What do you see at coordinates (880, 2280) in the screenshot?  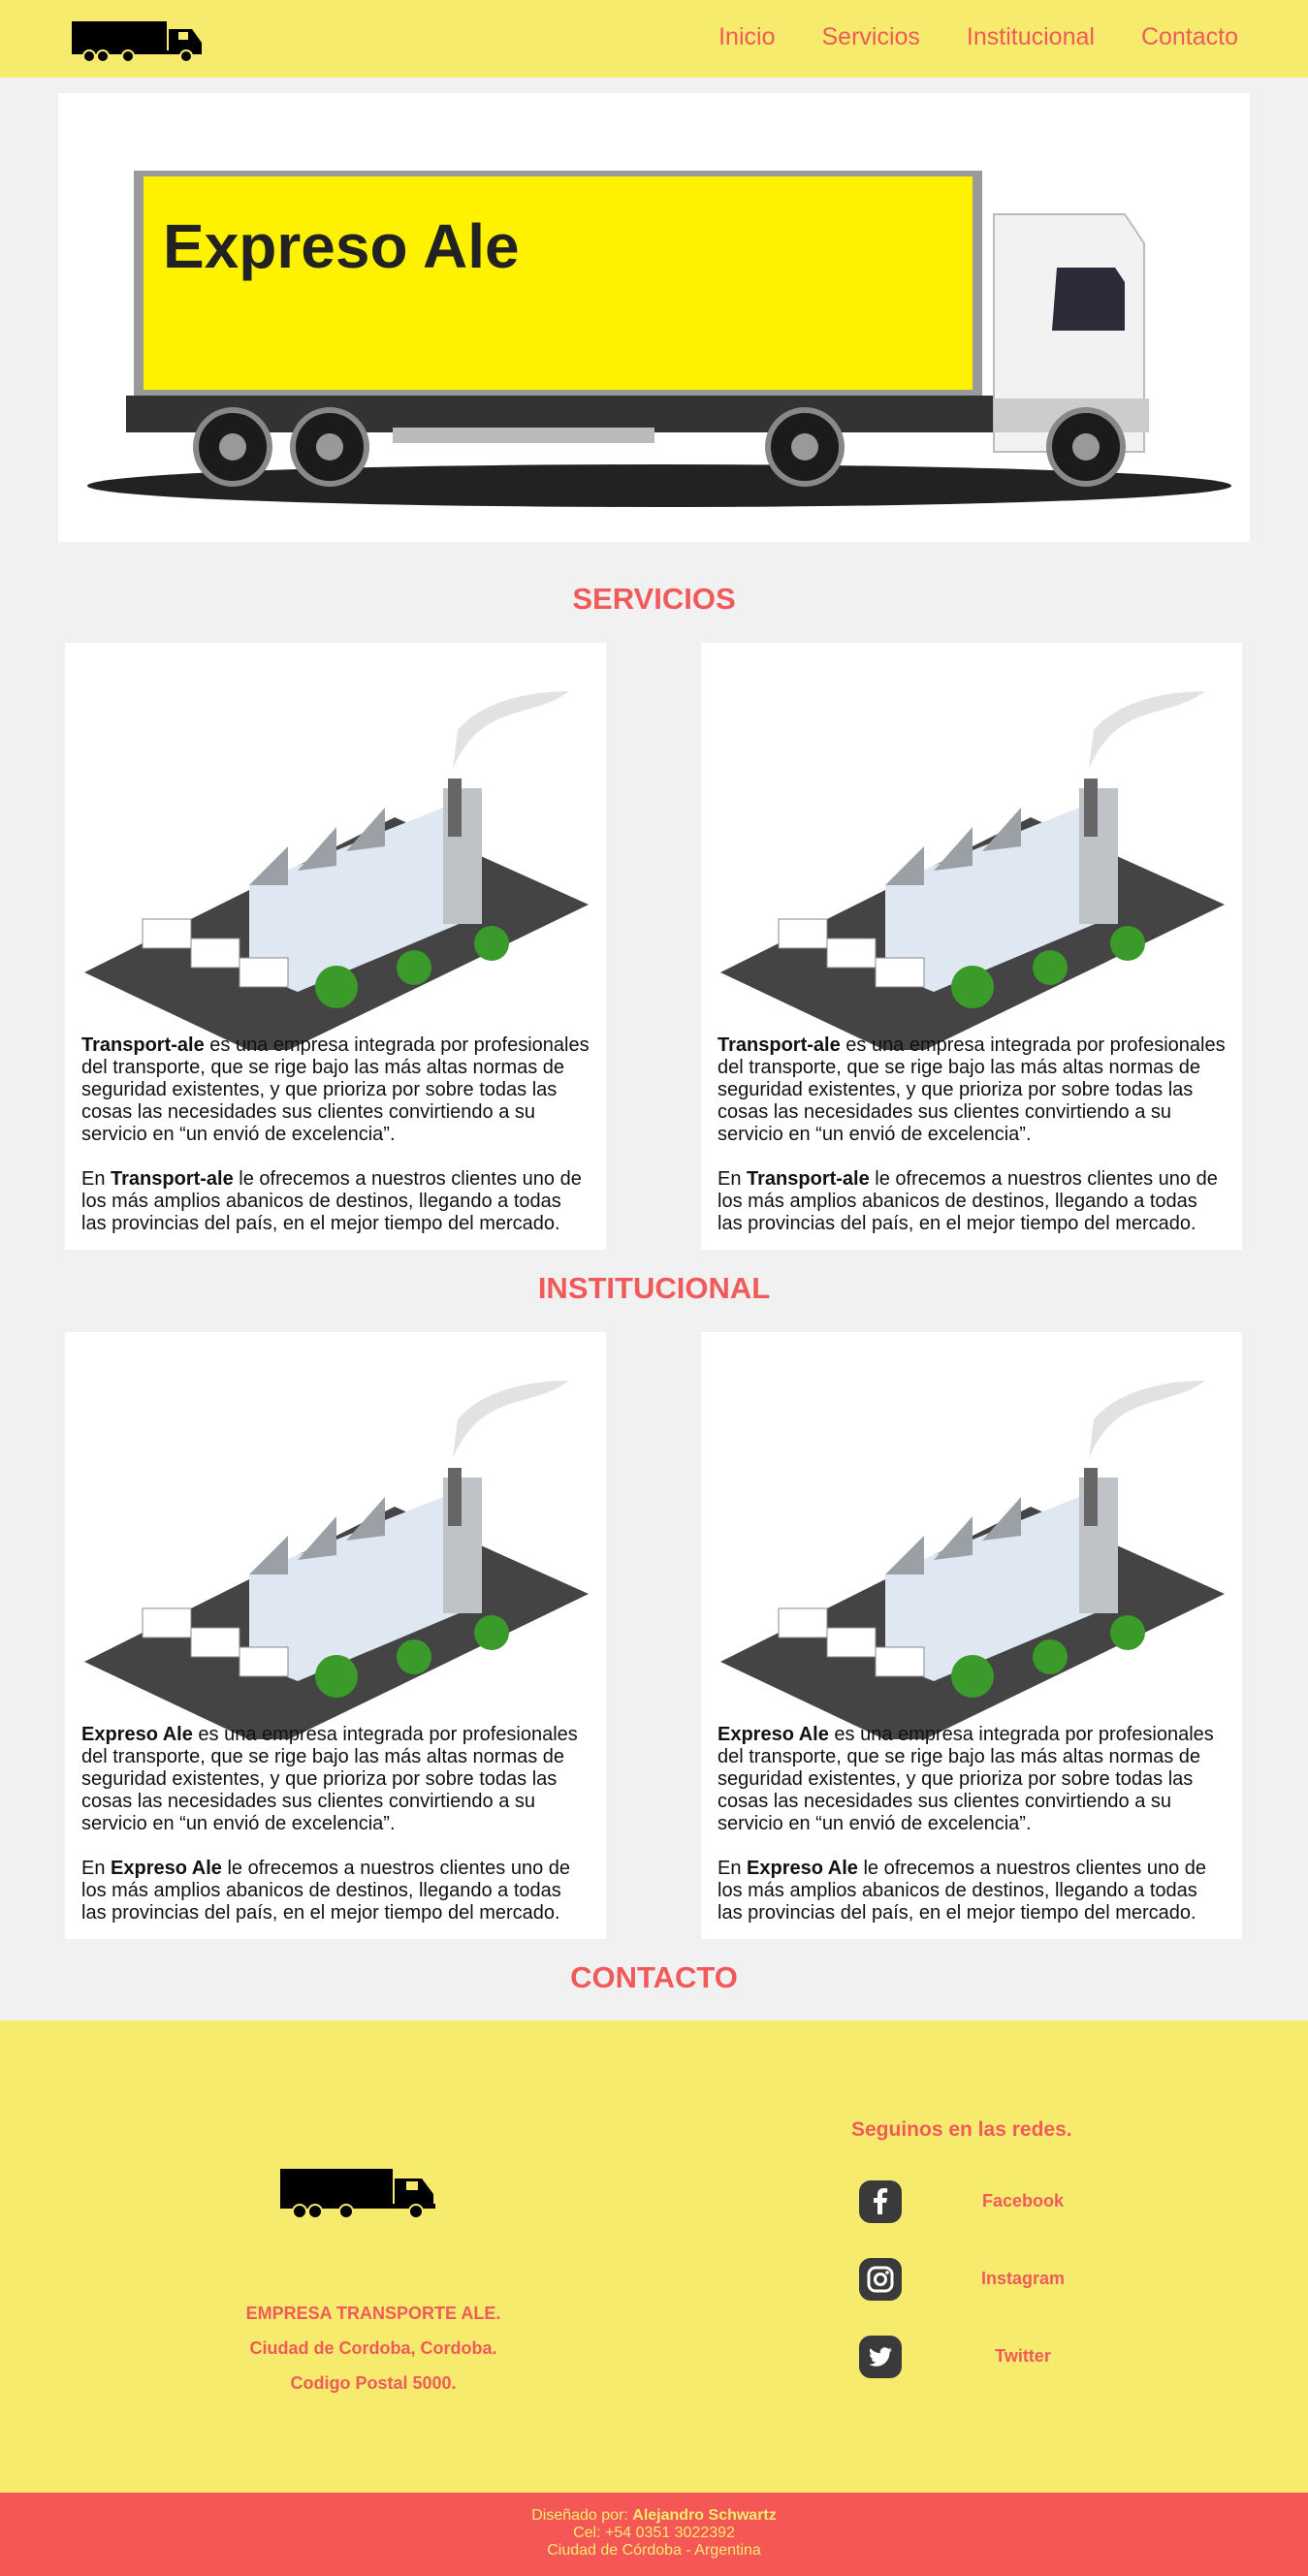 I see `instagram-icon` at bounding box center [880, 2280].